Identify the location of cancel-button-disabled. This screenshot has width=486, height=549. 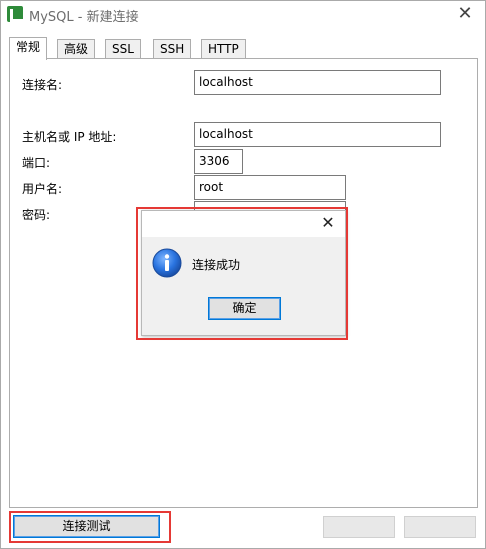
(440, 527).